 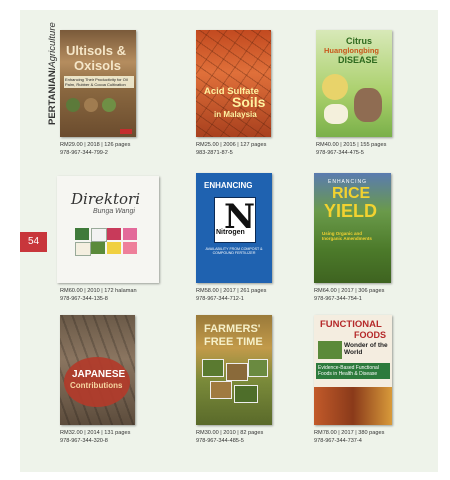 What do you see at coordinates (214, 153) in the screenshot?
I see `book-isbn: 983-2871-87-5` at bounding box center [214, 153].